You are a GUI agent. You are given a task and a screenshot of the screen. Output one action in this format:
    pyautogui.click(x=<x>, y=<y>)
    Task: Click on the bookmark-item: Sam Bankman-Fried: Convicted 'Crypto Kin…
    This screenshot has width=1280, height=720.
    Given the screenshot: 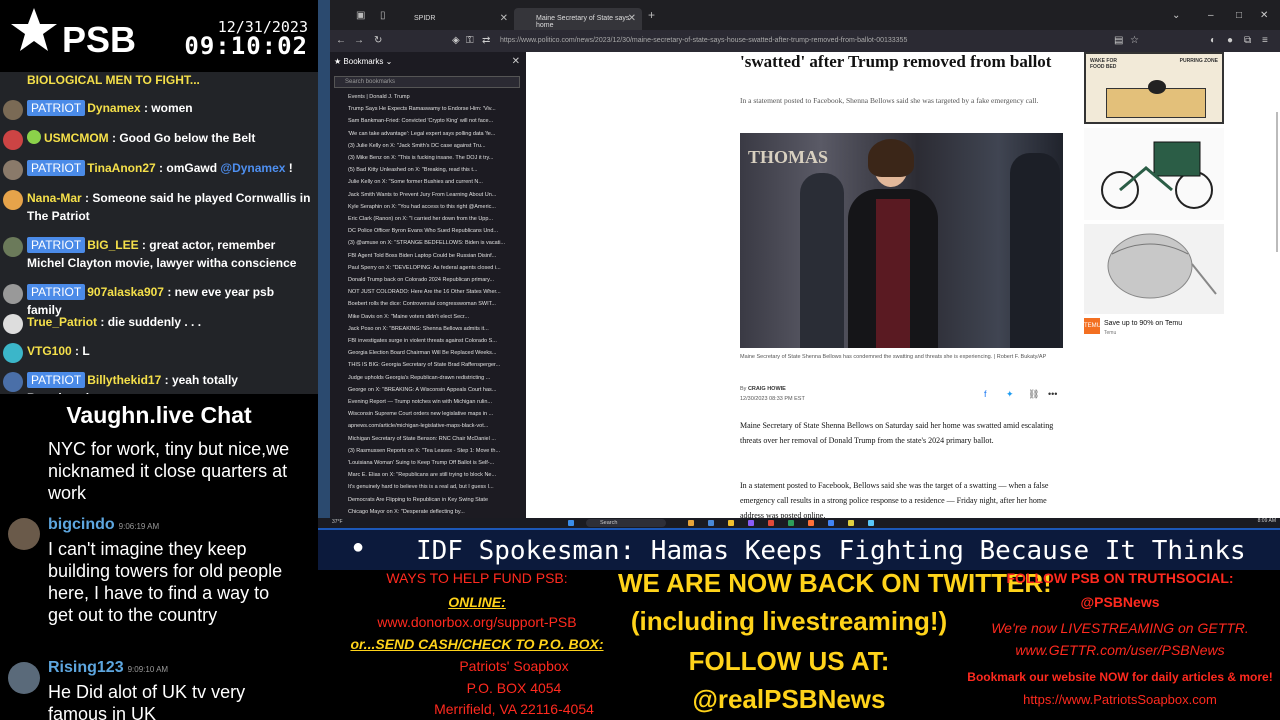 What is the action you would take?
    pyautogui.click(x=435, y=121)
    